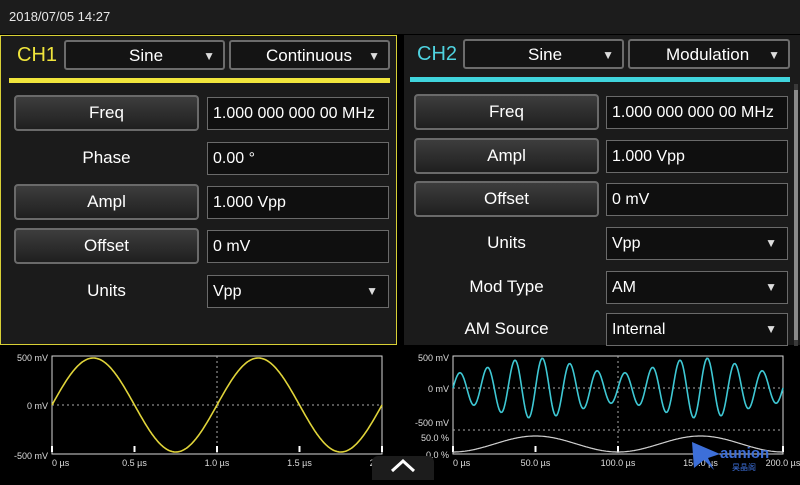  I want to click on ch2-am-source-label: AM Source, so click(506, 328).